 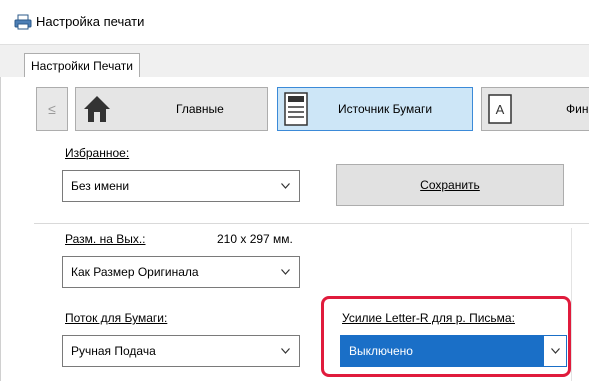 I want to click on save-button: Сохранить, so click(x=450, y=185).